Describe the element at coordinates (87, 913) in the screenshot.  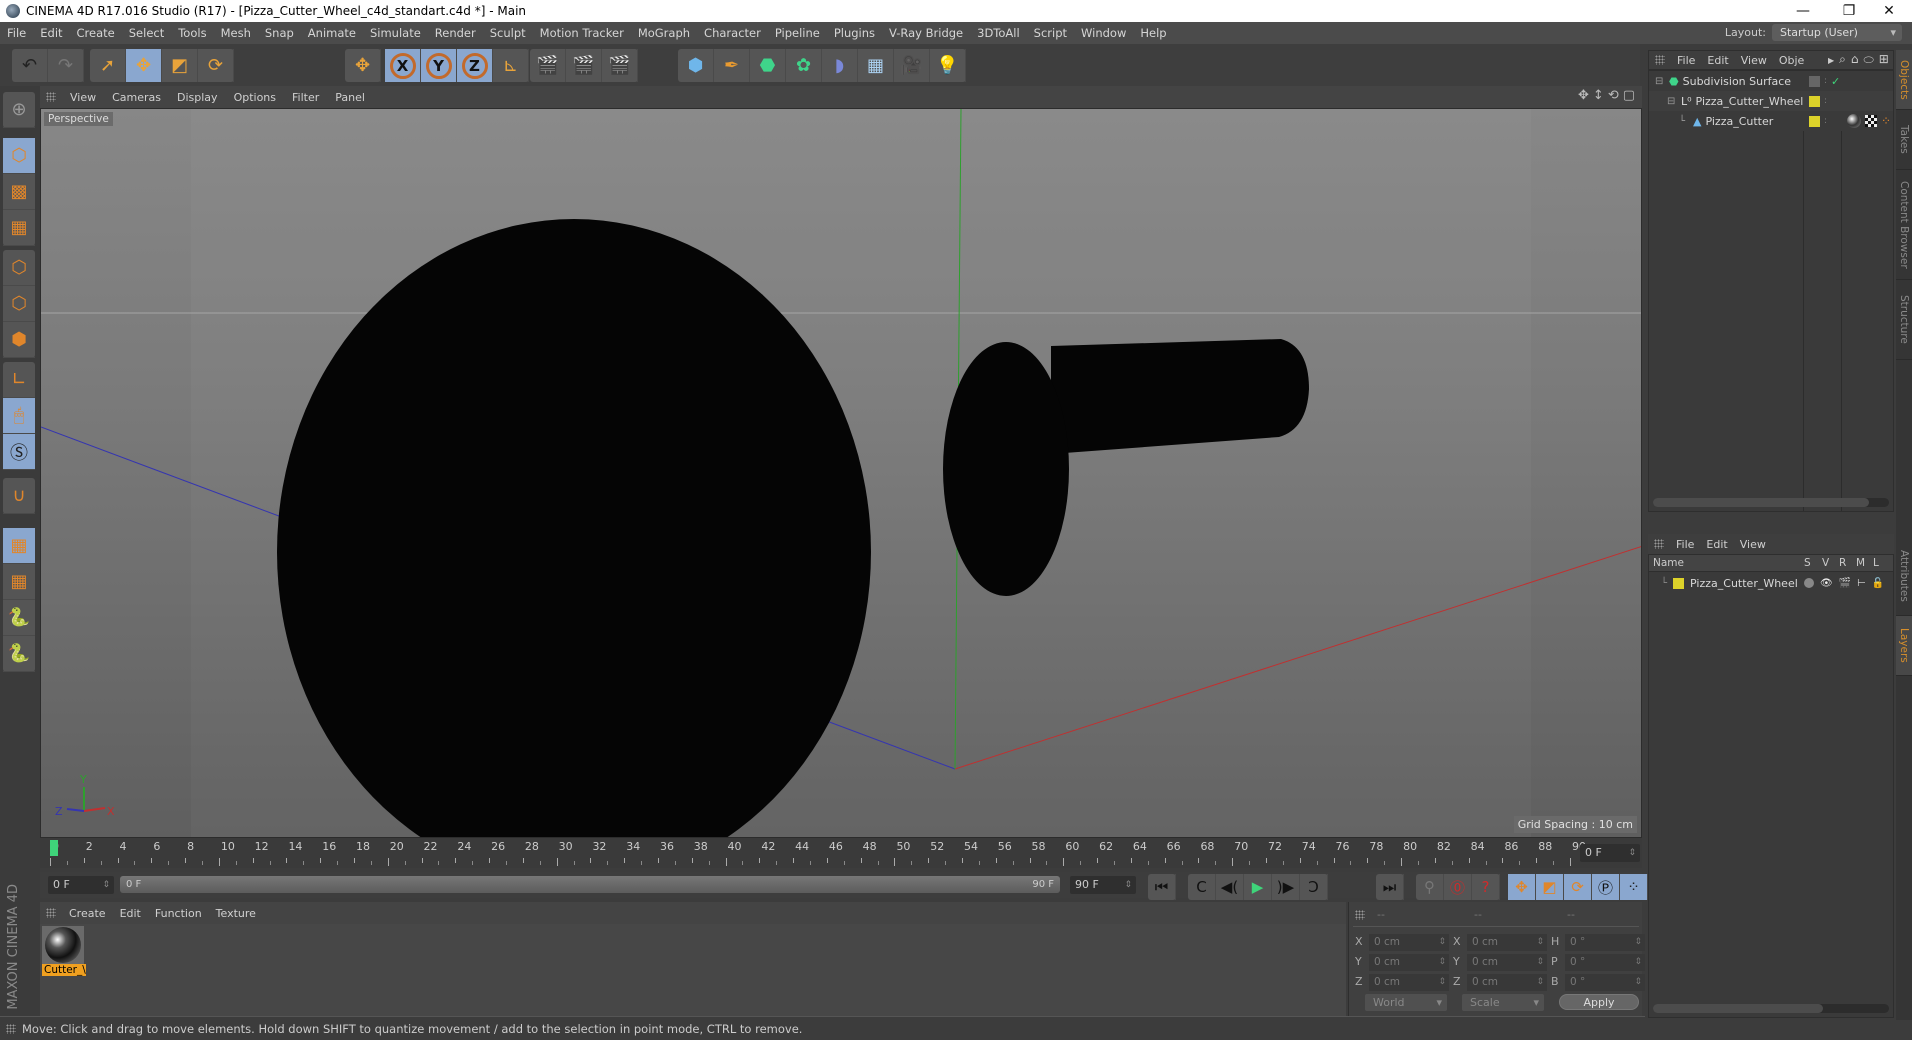
I see `material-menu-create: Create` at that location.